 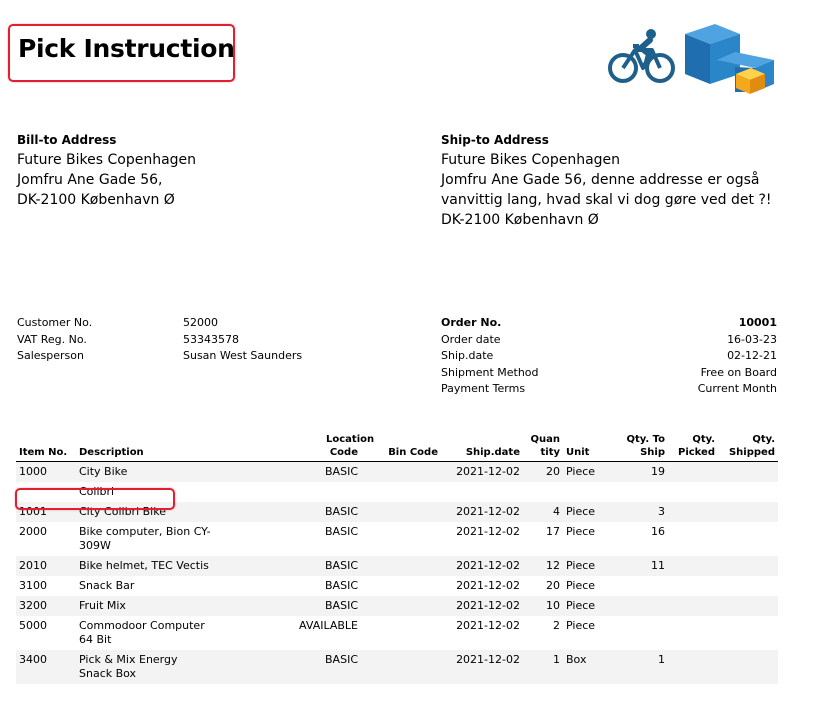 I want to click on cell-quantity: 20, so click(x=543, y=471).